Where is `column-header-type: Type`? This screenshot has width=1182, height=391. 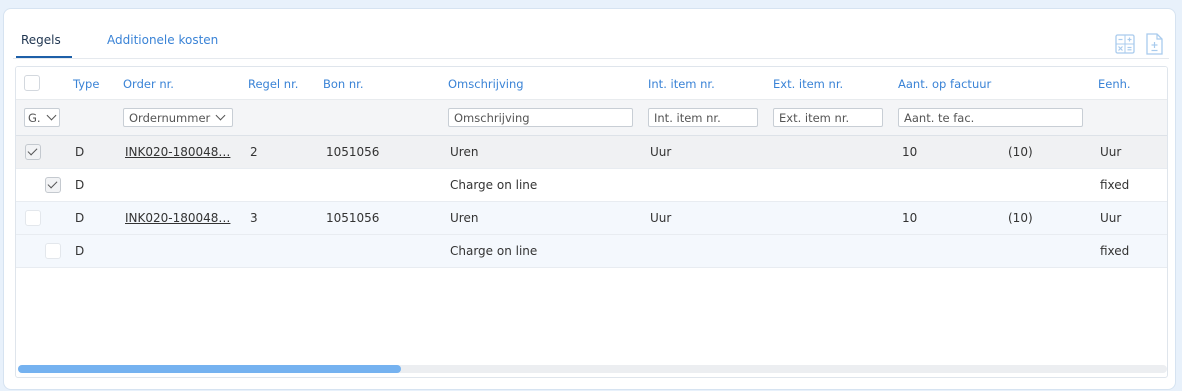
column-header-type: Type is located at coordinates (86, 84).